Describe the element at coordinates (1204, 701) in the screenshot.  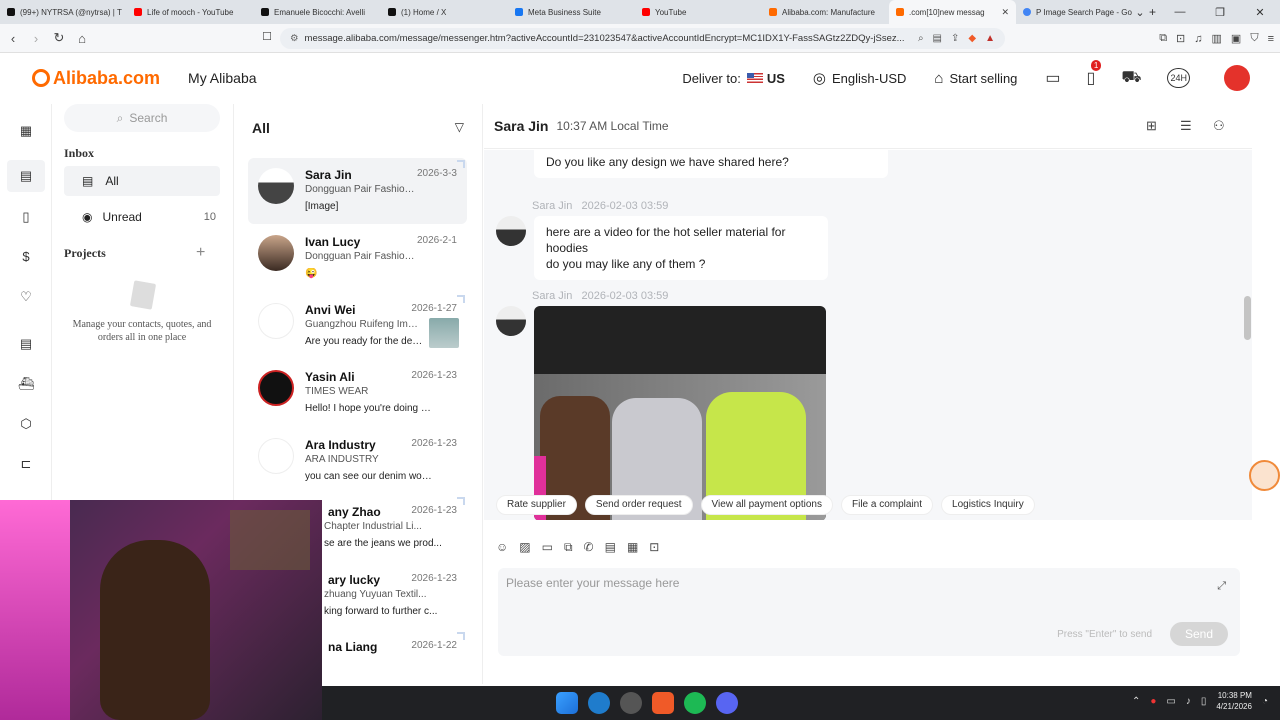
I see `battery-icon: ▯` at that location.